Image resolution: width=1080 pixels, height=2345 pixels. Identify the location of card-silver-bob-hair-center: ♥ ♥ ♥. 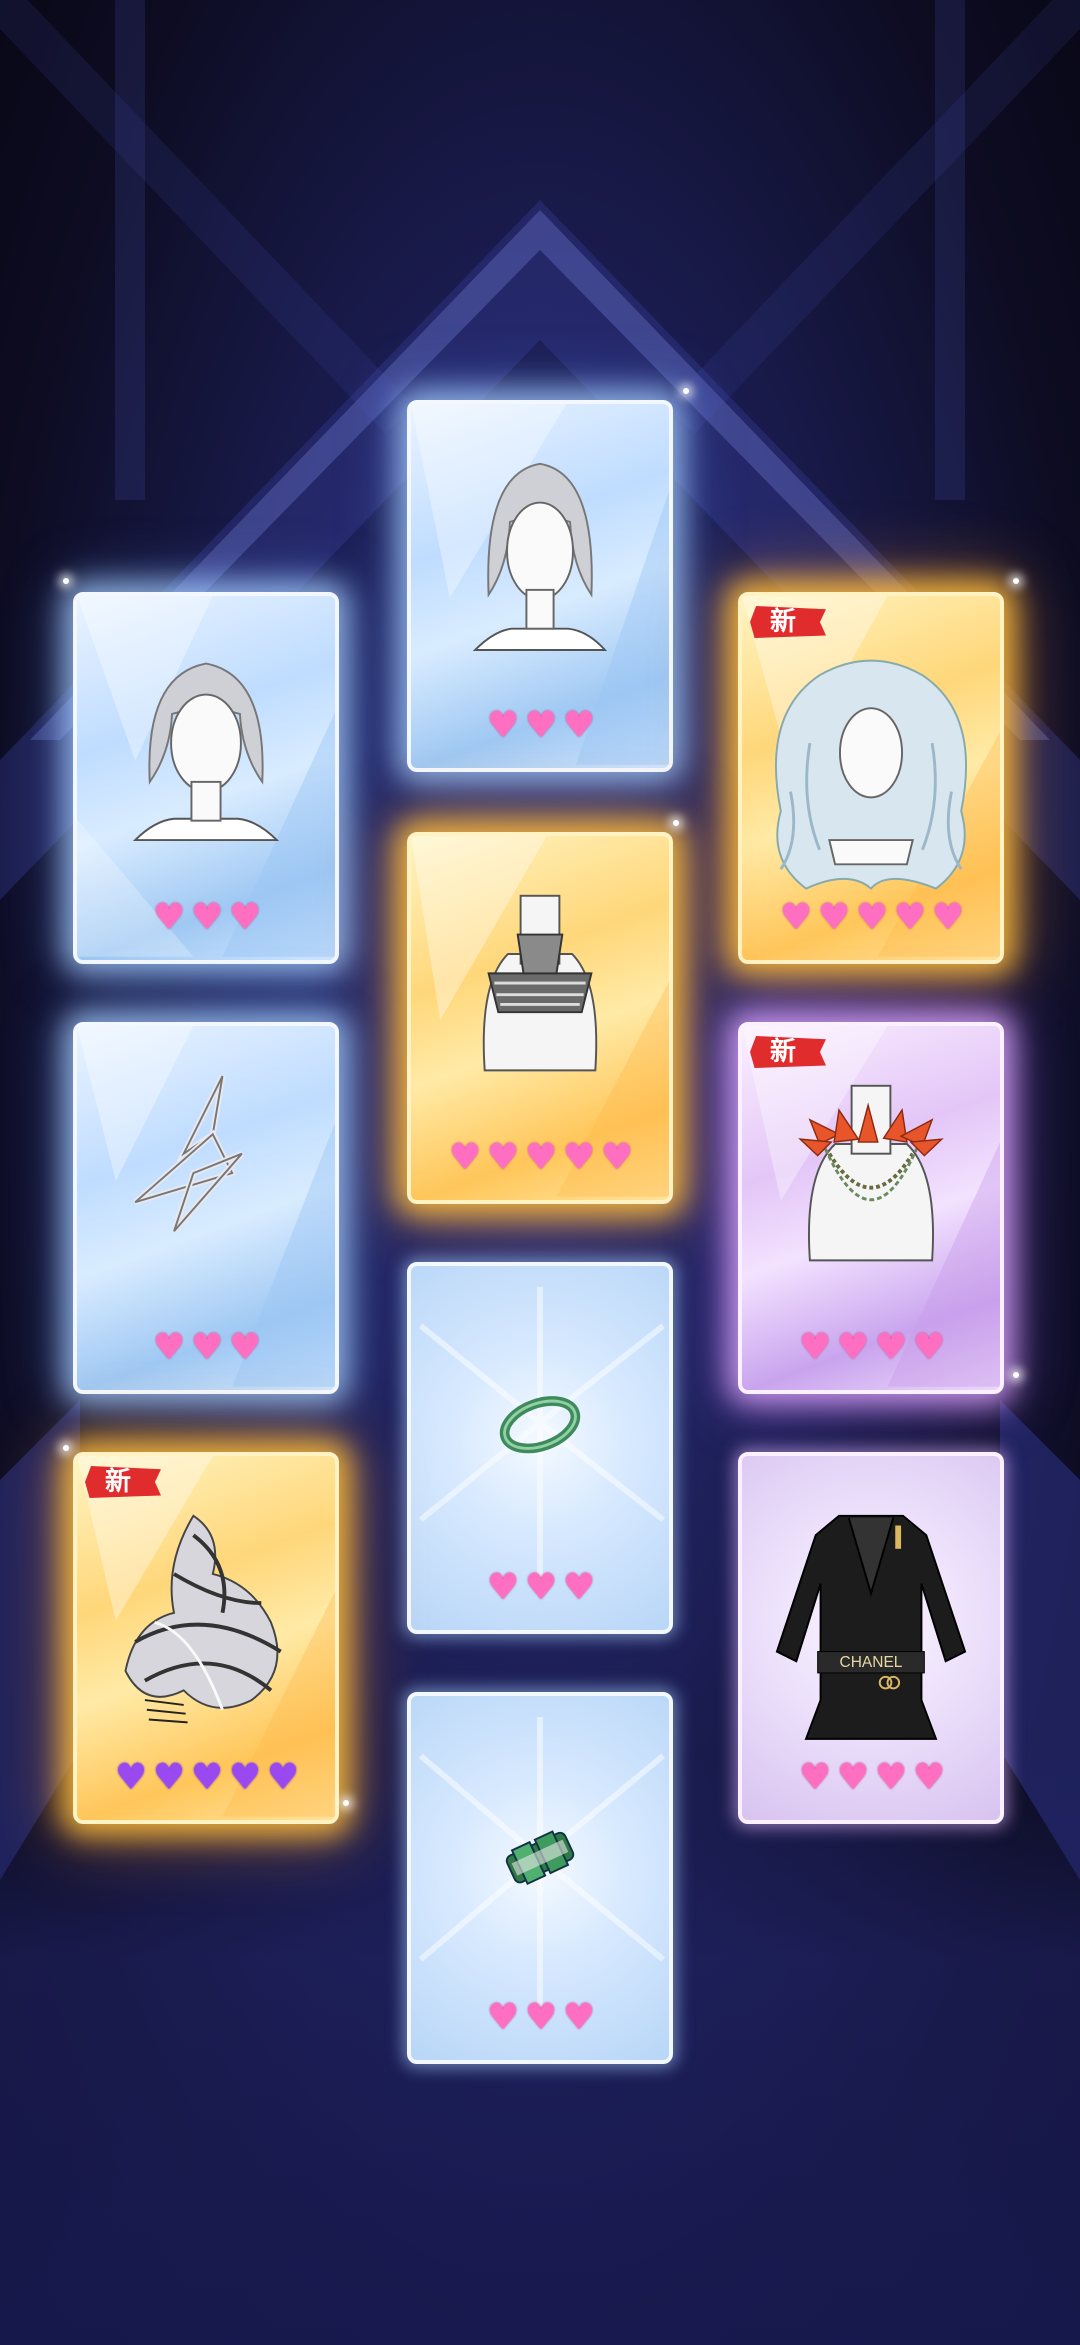
(540, 586).